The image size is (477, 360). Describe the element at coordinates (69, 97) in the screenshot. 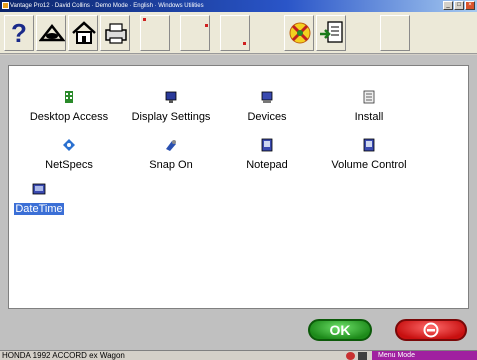

I see `building-icon` at that location.